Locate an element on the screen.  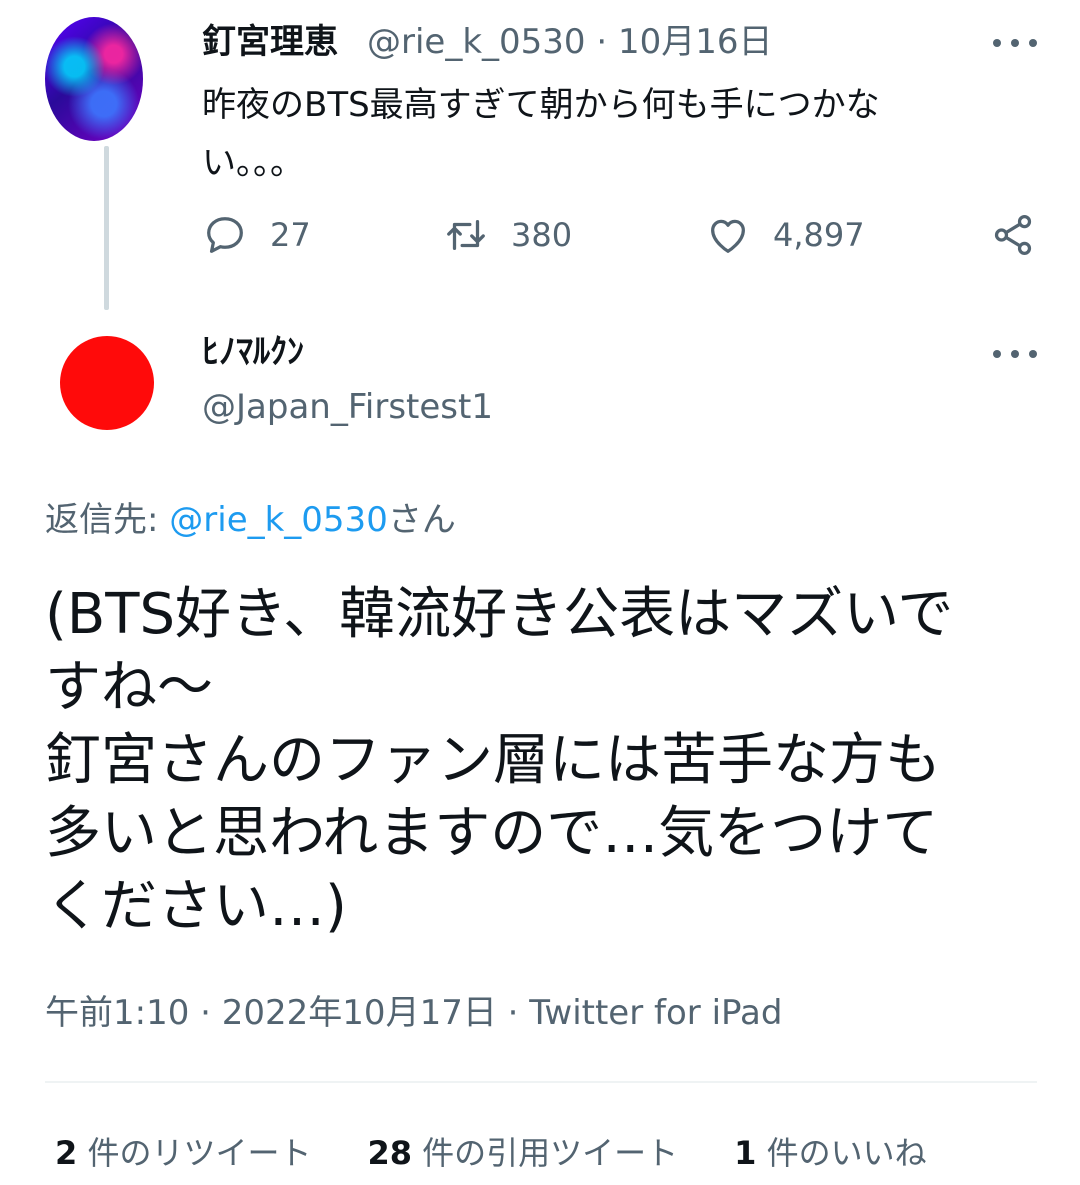
reply-text-line: 釘宮さんのファン層には苦手な方も is located at coordinates (493, 760).